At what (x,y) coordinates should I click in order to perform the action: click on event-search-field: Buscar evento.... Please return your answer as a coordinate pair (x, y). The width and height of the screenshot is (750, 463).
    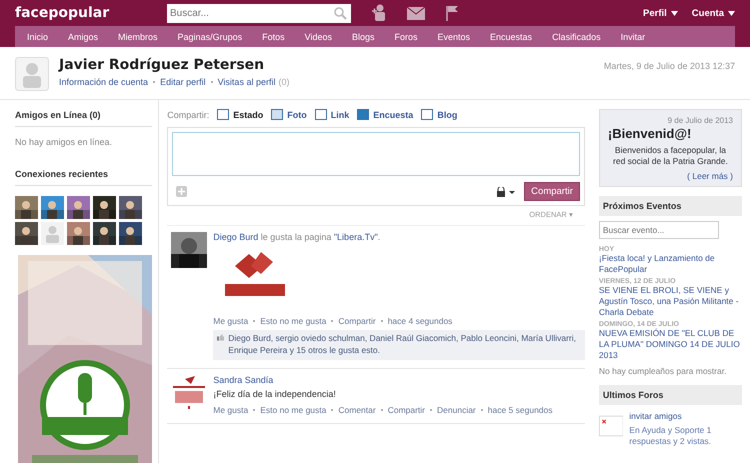
    Looking at the image, I should click on (658, 229).